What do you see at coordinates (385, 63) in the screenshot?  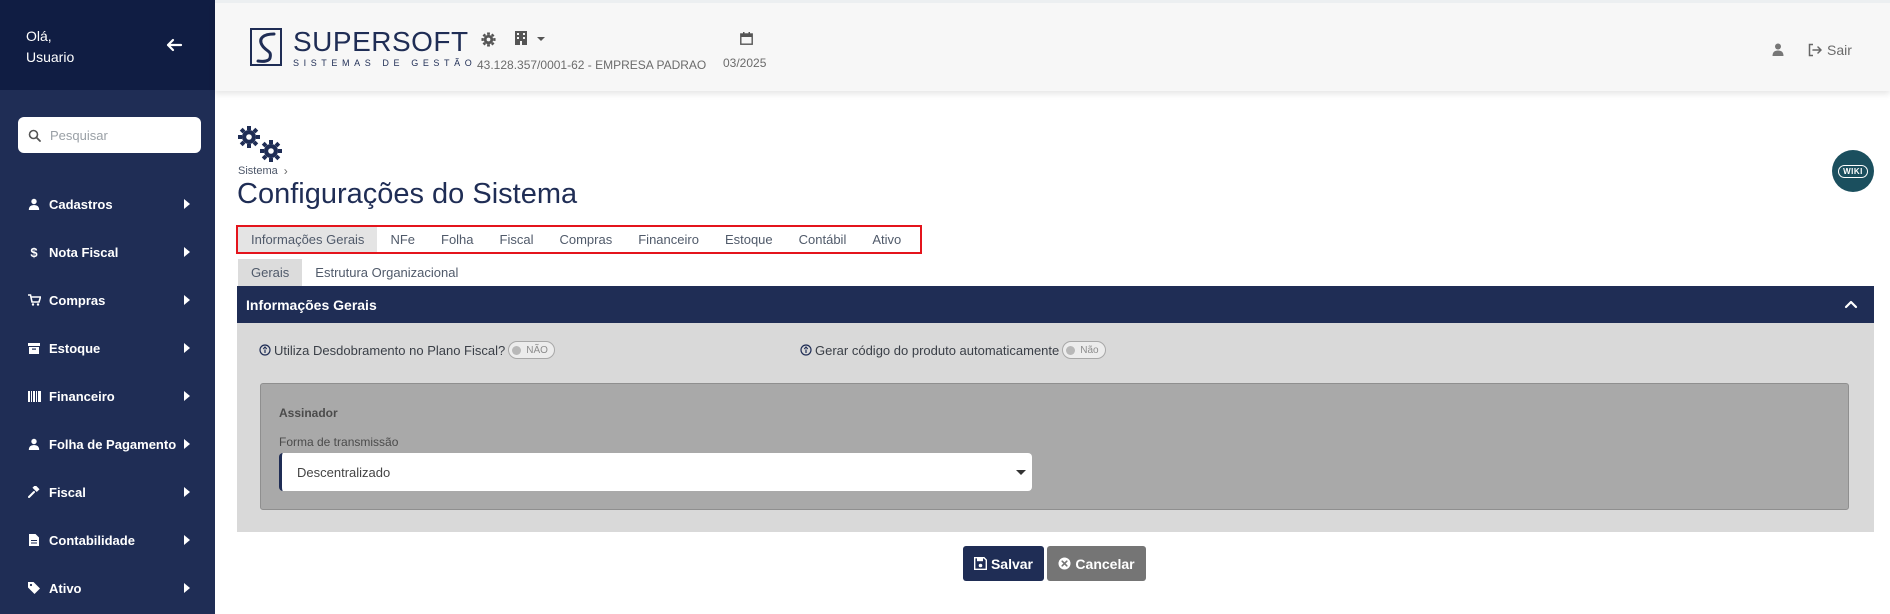 I see `brand-subtitle: SISTEMAS DE GESTÃO` at bounding box center [385, 63].